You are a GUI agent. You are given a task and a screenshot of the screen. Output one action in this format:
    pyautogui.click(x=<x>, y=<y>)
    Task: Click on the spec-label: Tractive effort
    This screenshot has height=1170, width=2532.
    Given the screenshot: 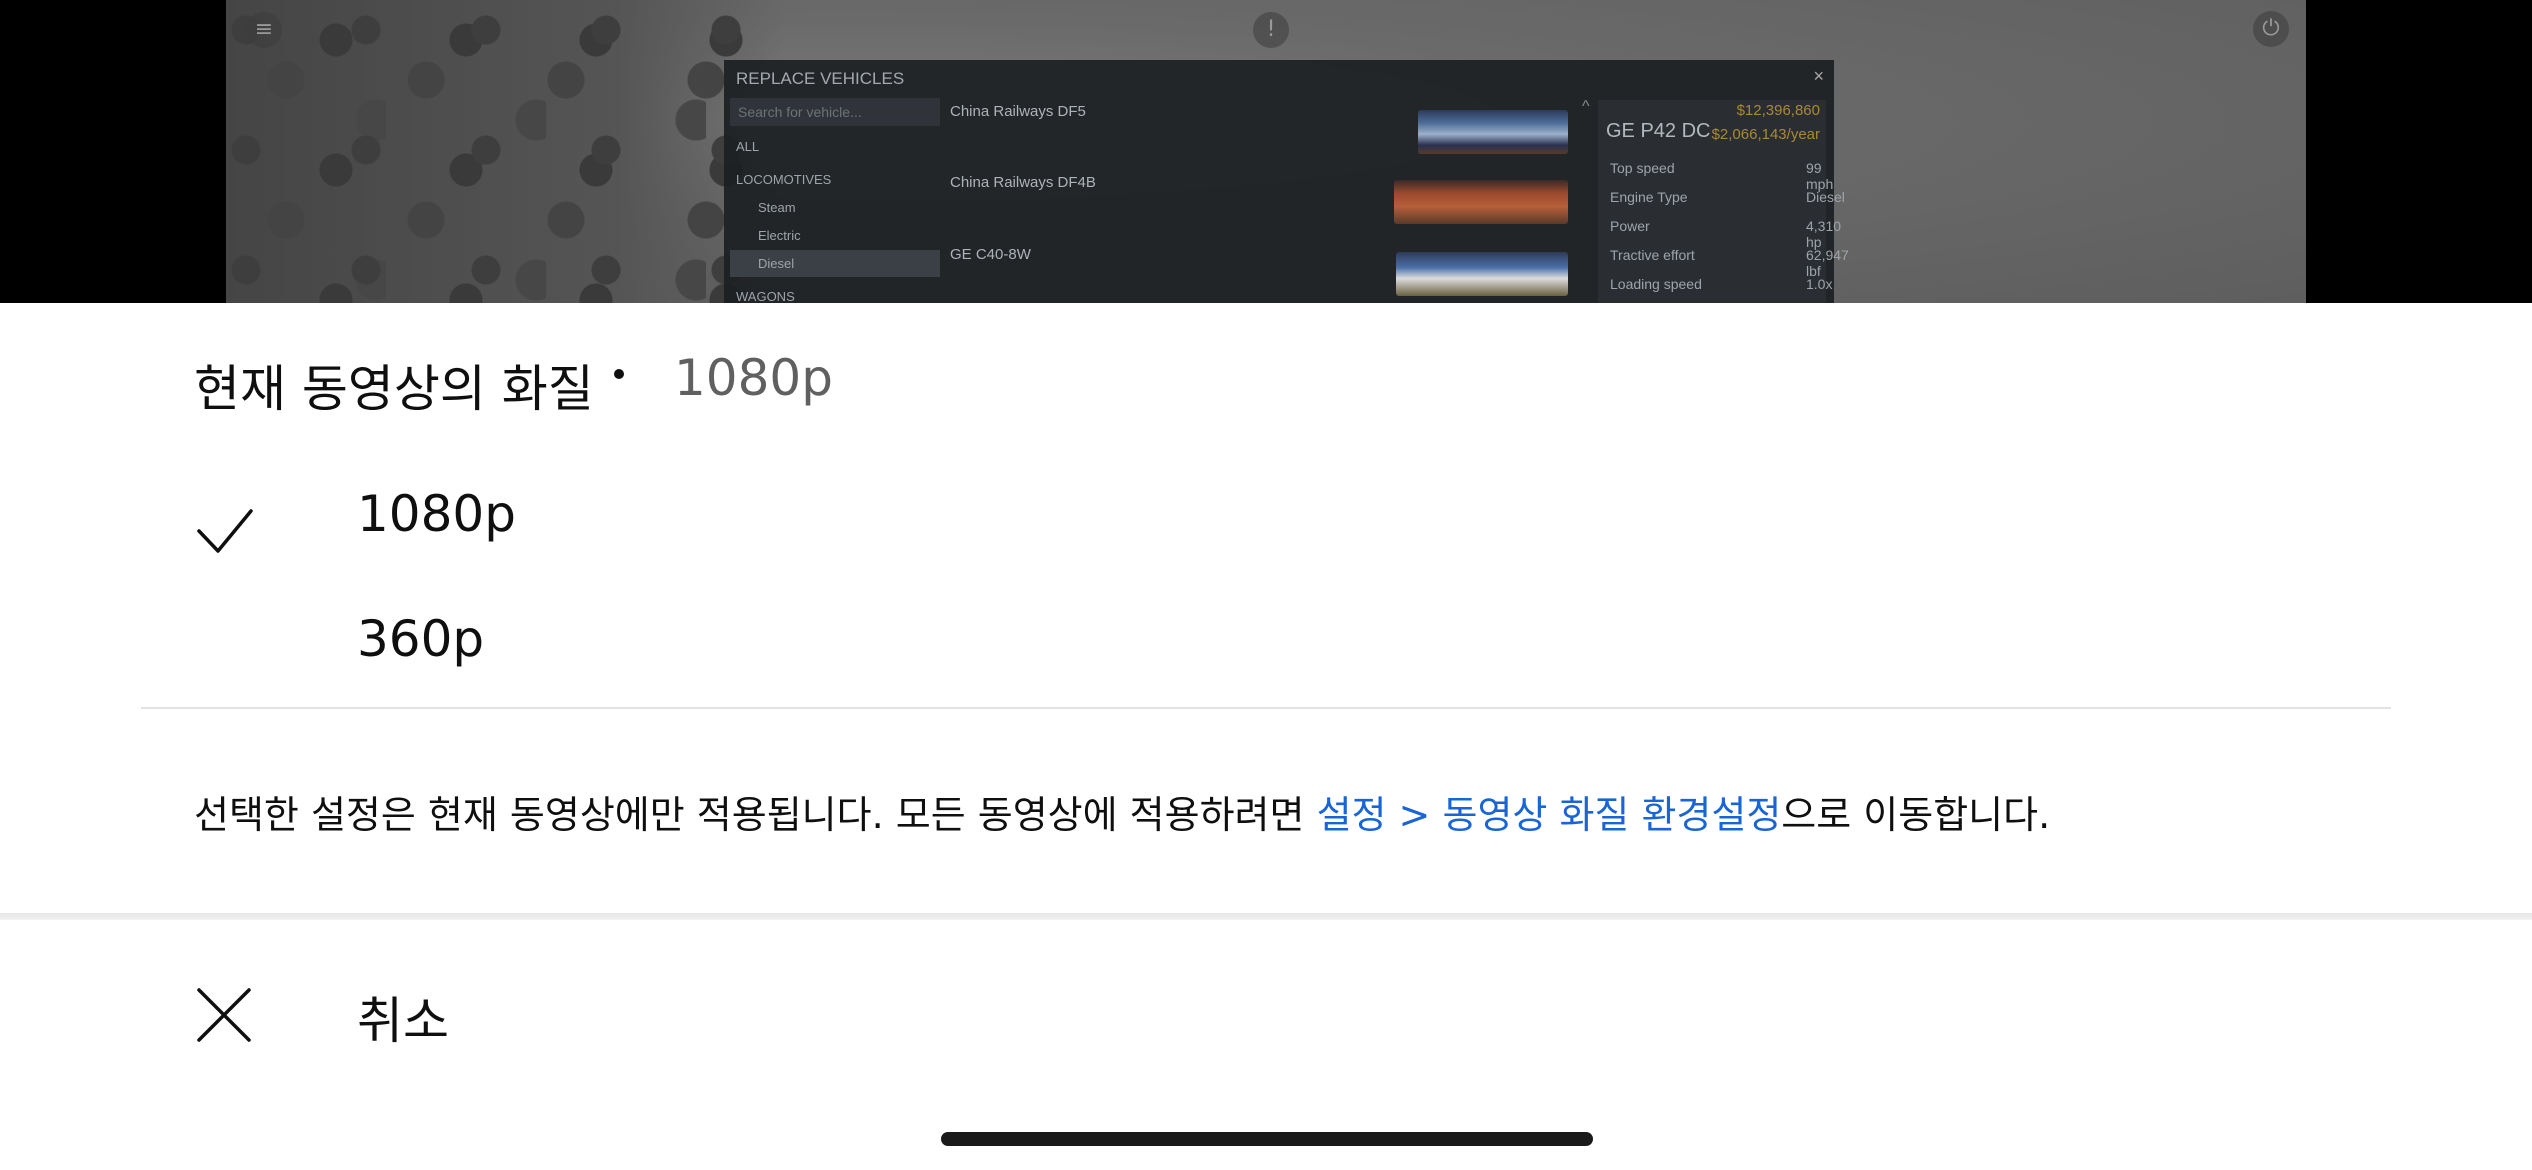 What is the action you would take?
    pyautogui.click(x=1652, y=255)
    